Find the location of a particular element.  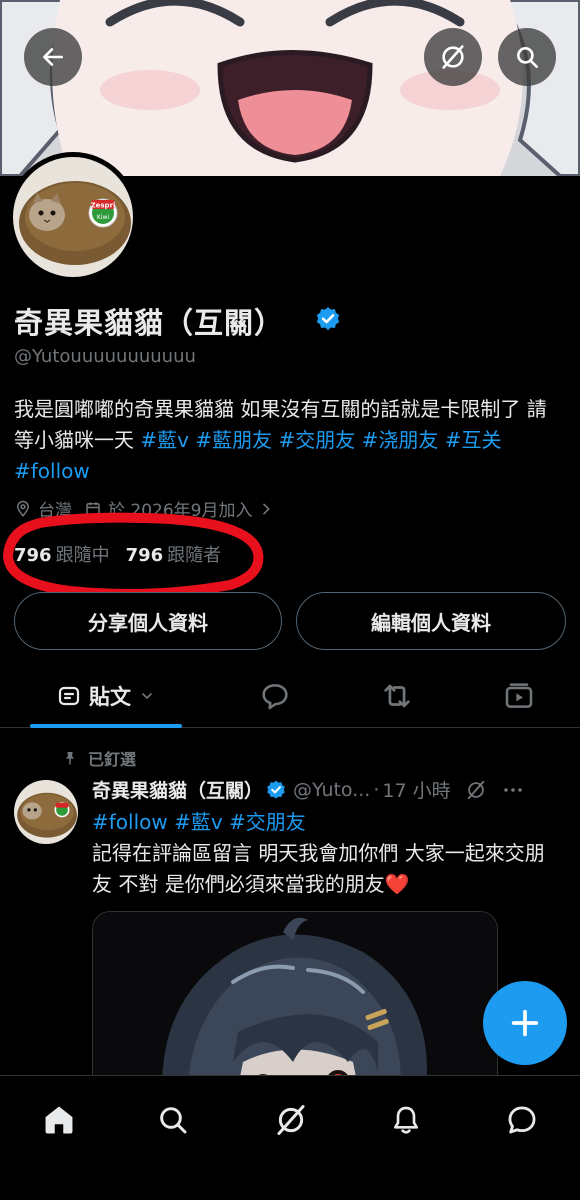

media-icon is located at coordinates (519, 695).